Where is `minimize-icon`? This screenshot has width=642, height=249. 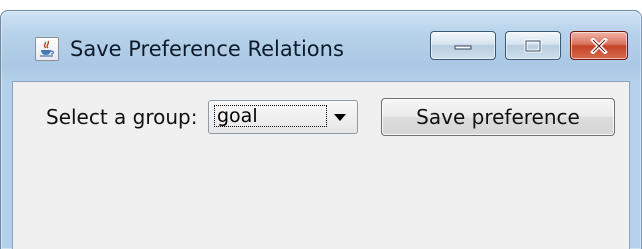 minimize-icon is located at coordinates (463, 47).